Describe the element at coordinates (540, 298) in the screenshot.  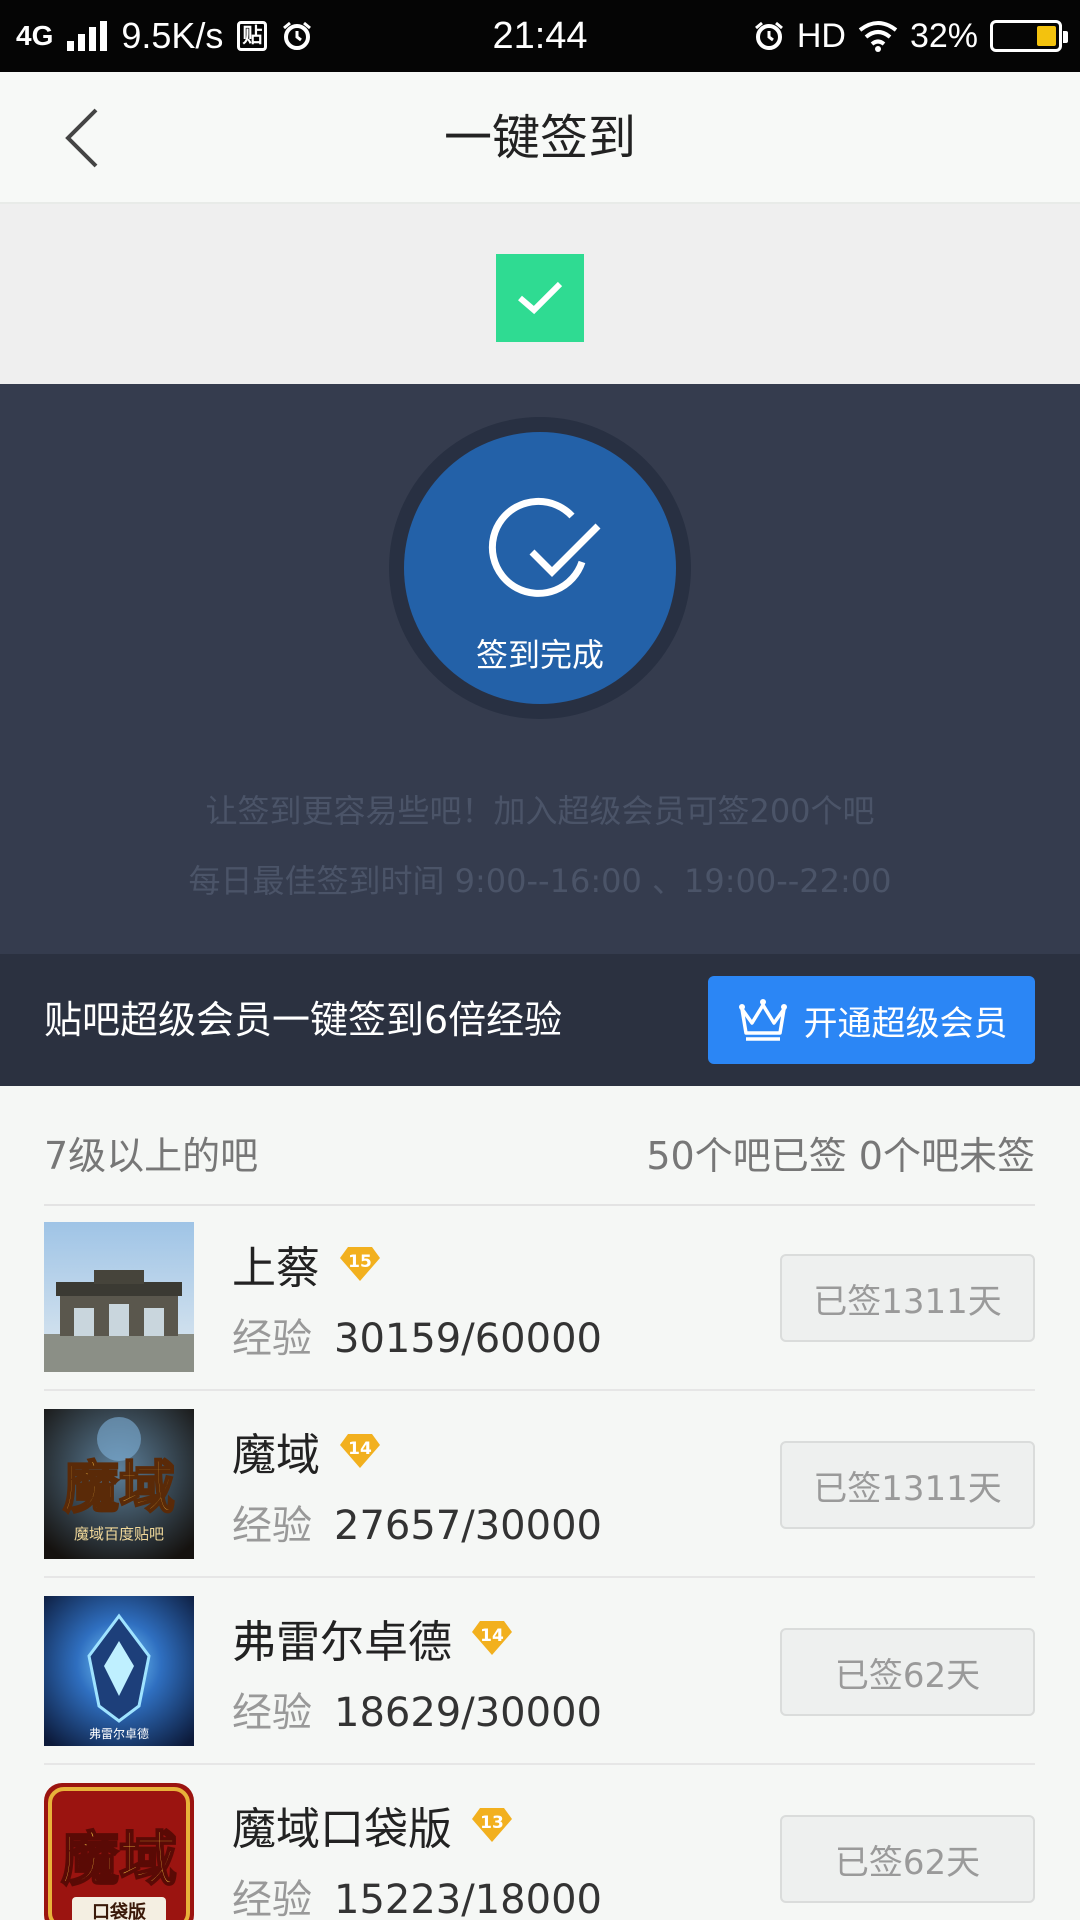
I see `check-badge-icon` at that location.